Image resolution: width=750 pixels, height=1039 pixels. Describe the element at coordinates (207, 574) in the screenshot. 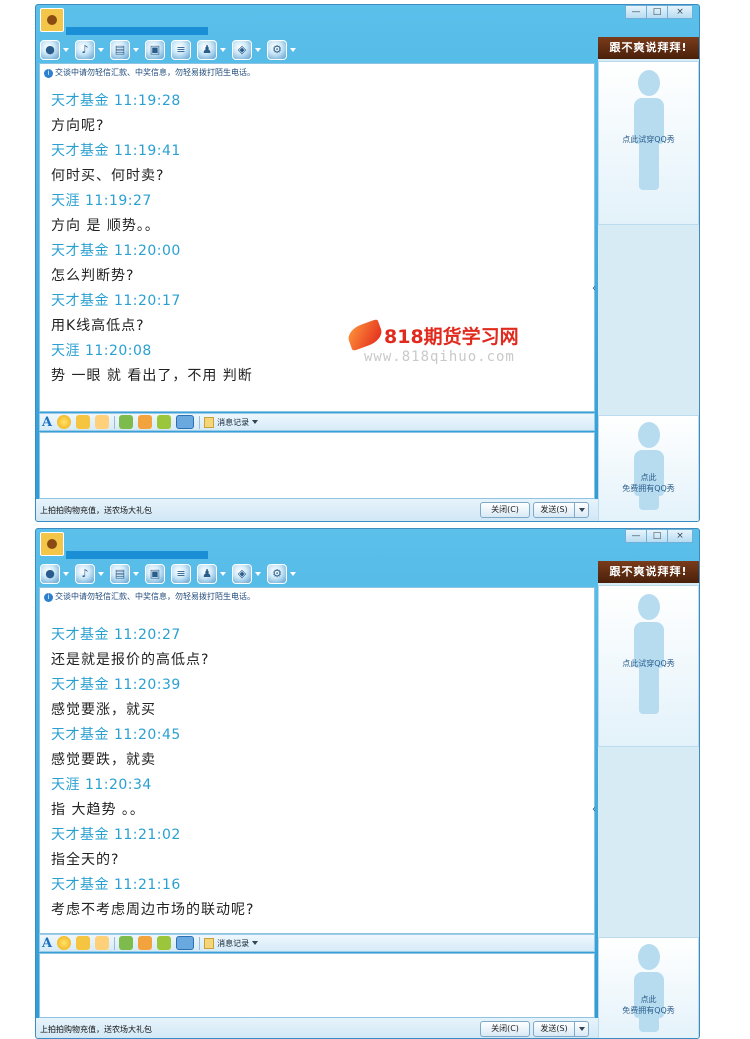

I see `group-icon: ♟` at that location.